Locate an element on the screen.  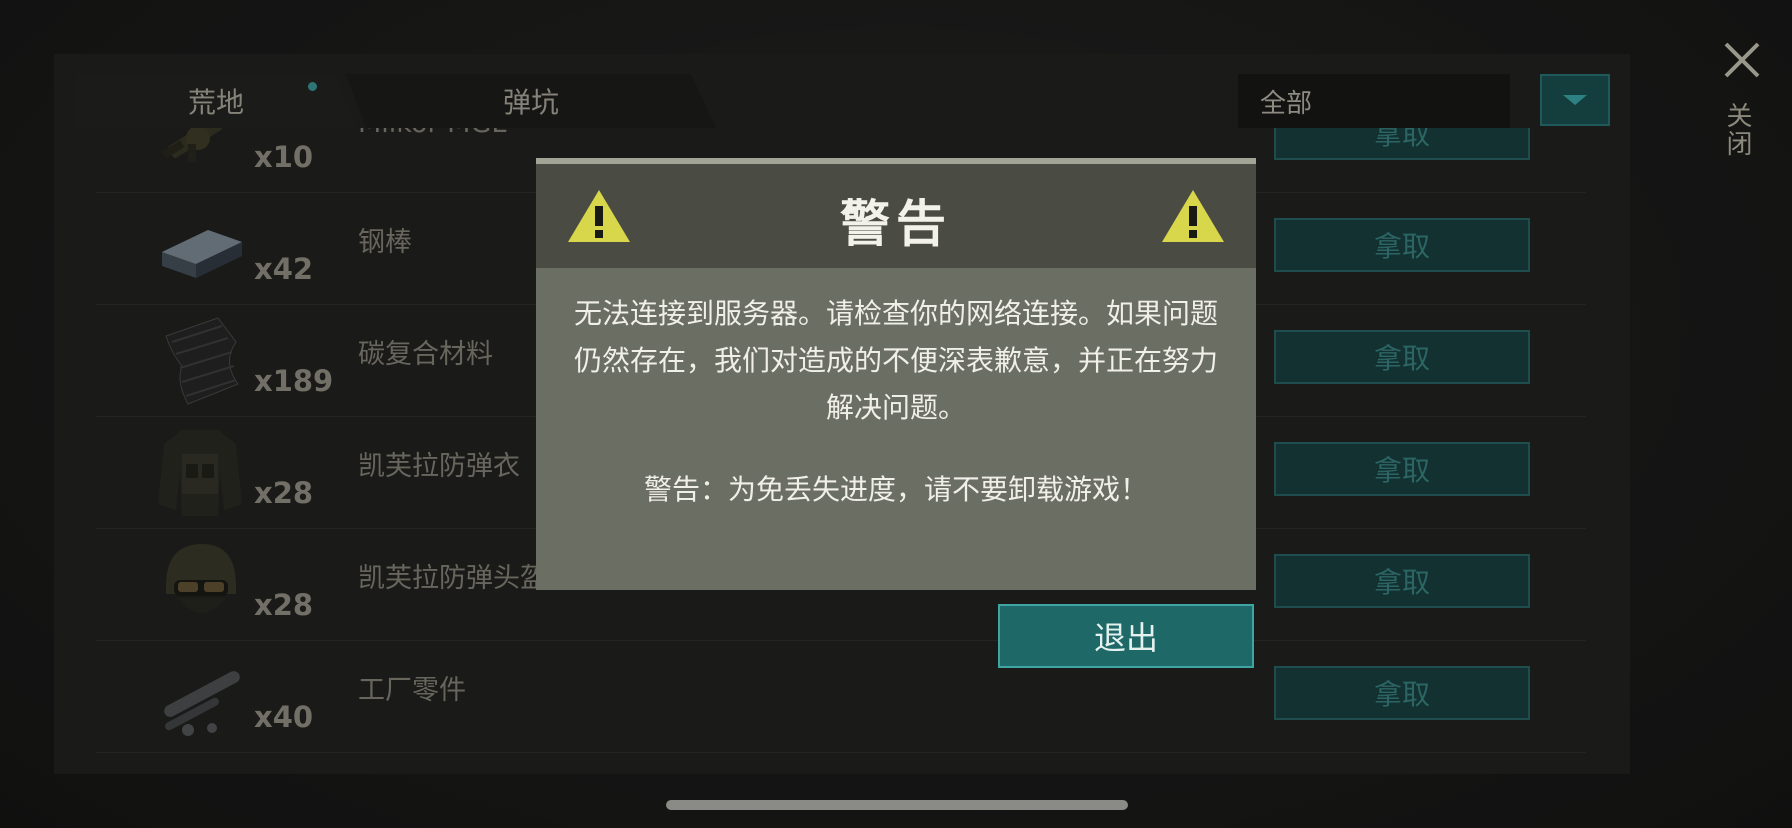
dialog-title: 警告 is located at coordinates (896, 224).